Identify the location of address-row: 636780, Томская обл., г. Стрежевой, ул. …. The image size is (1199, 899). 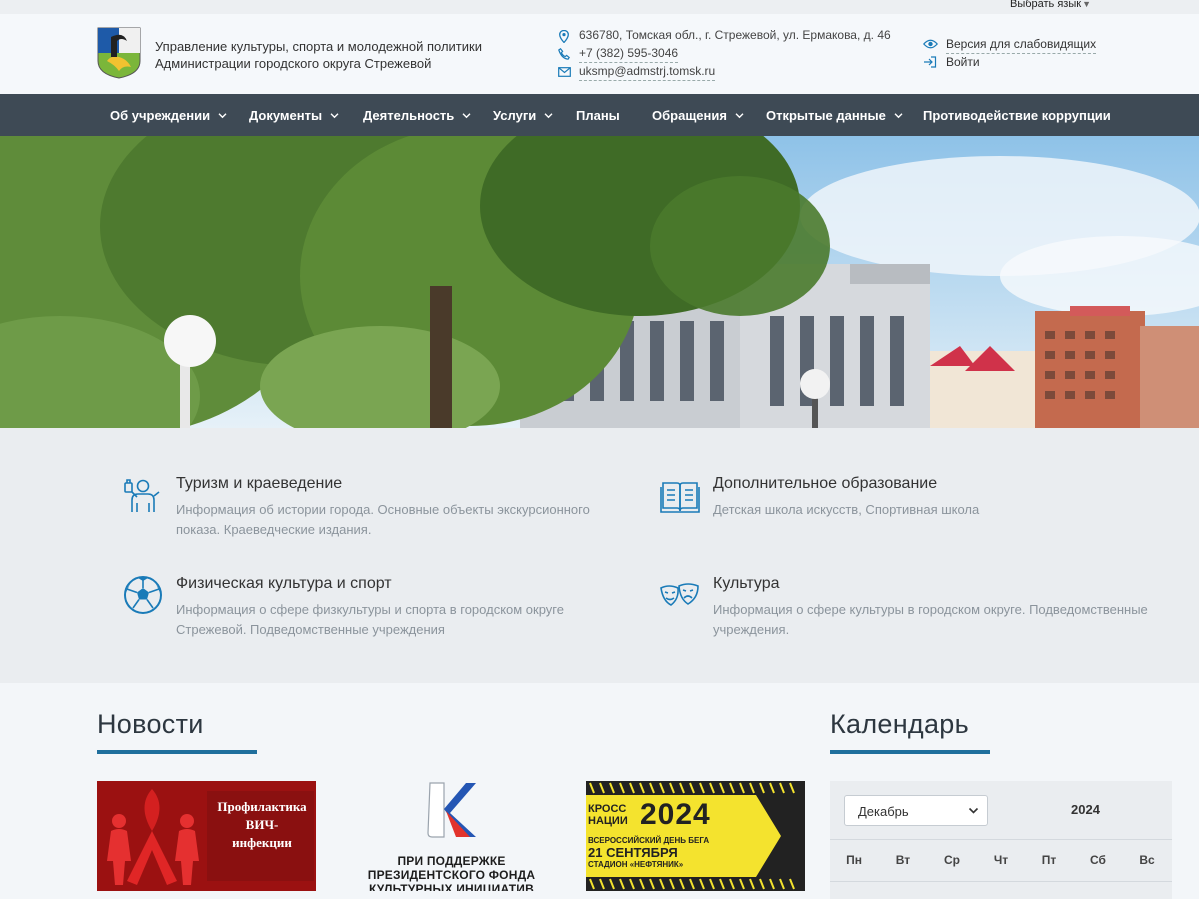
(724, 36).